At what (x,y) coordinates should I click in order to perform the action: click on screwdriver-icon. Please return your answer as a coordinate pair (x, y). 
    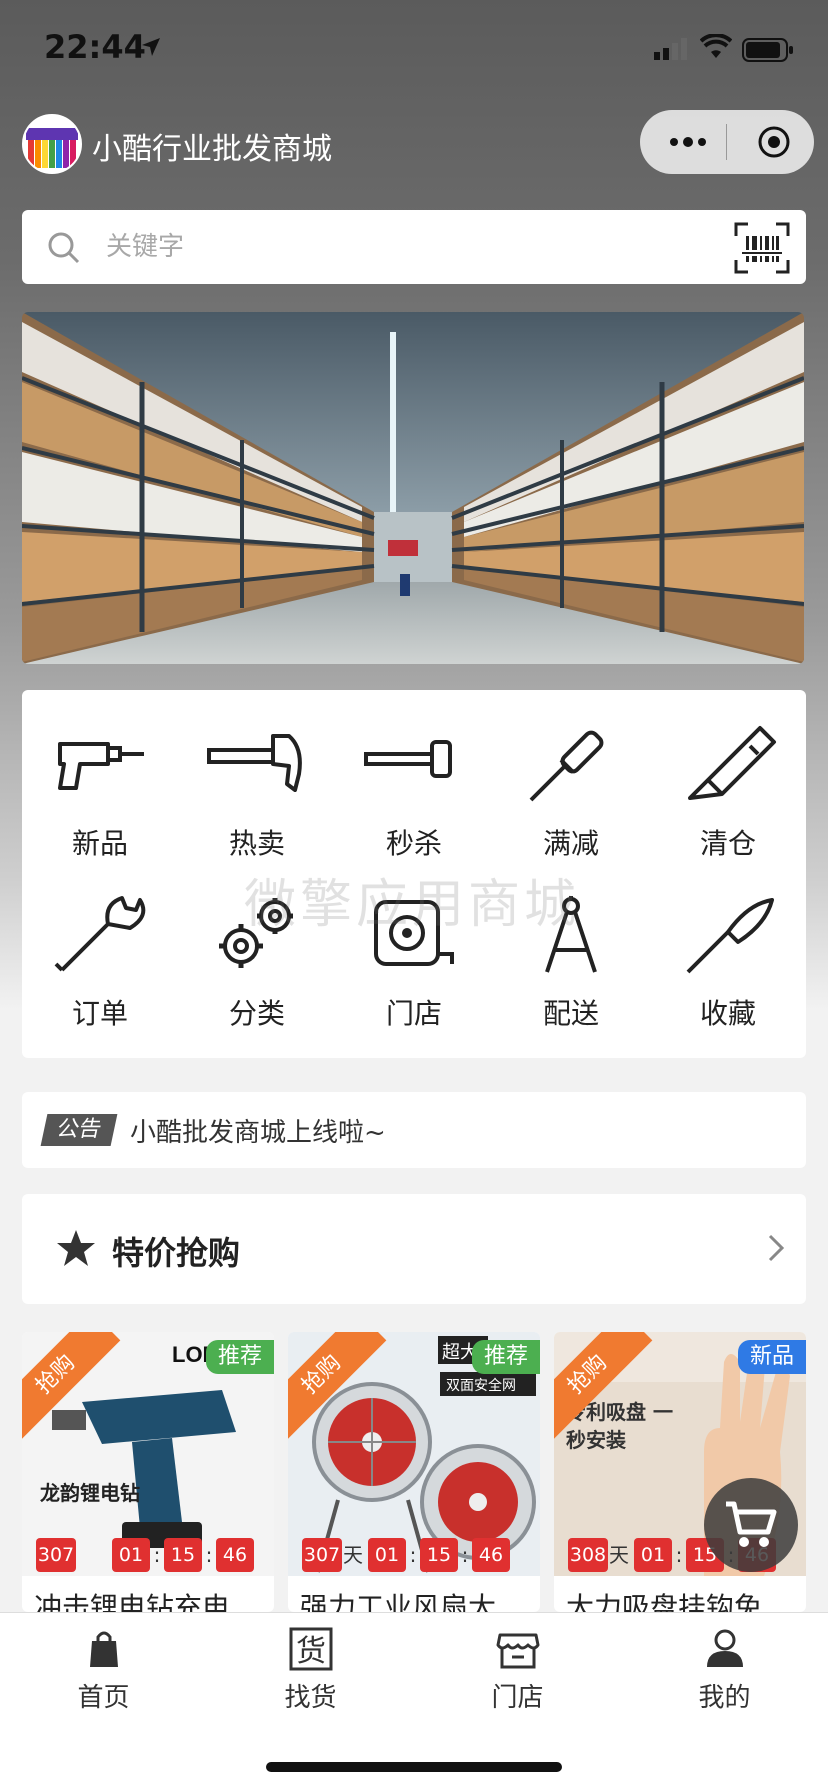
    Looking at the image, I should click on (566, 766).